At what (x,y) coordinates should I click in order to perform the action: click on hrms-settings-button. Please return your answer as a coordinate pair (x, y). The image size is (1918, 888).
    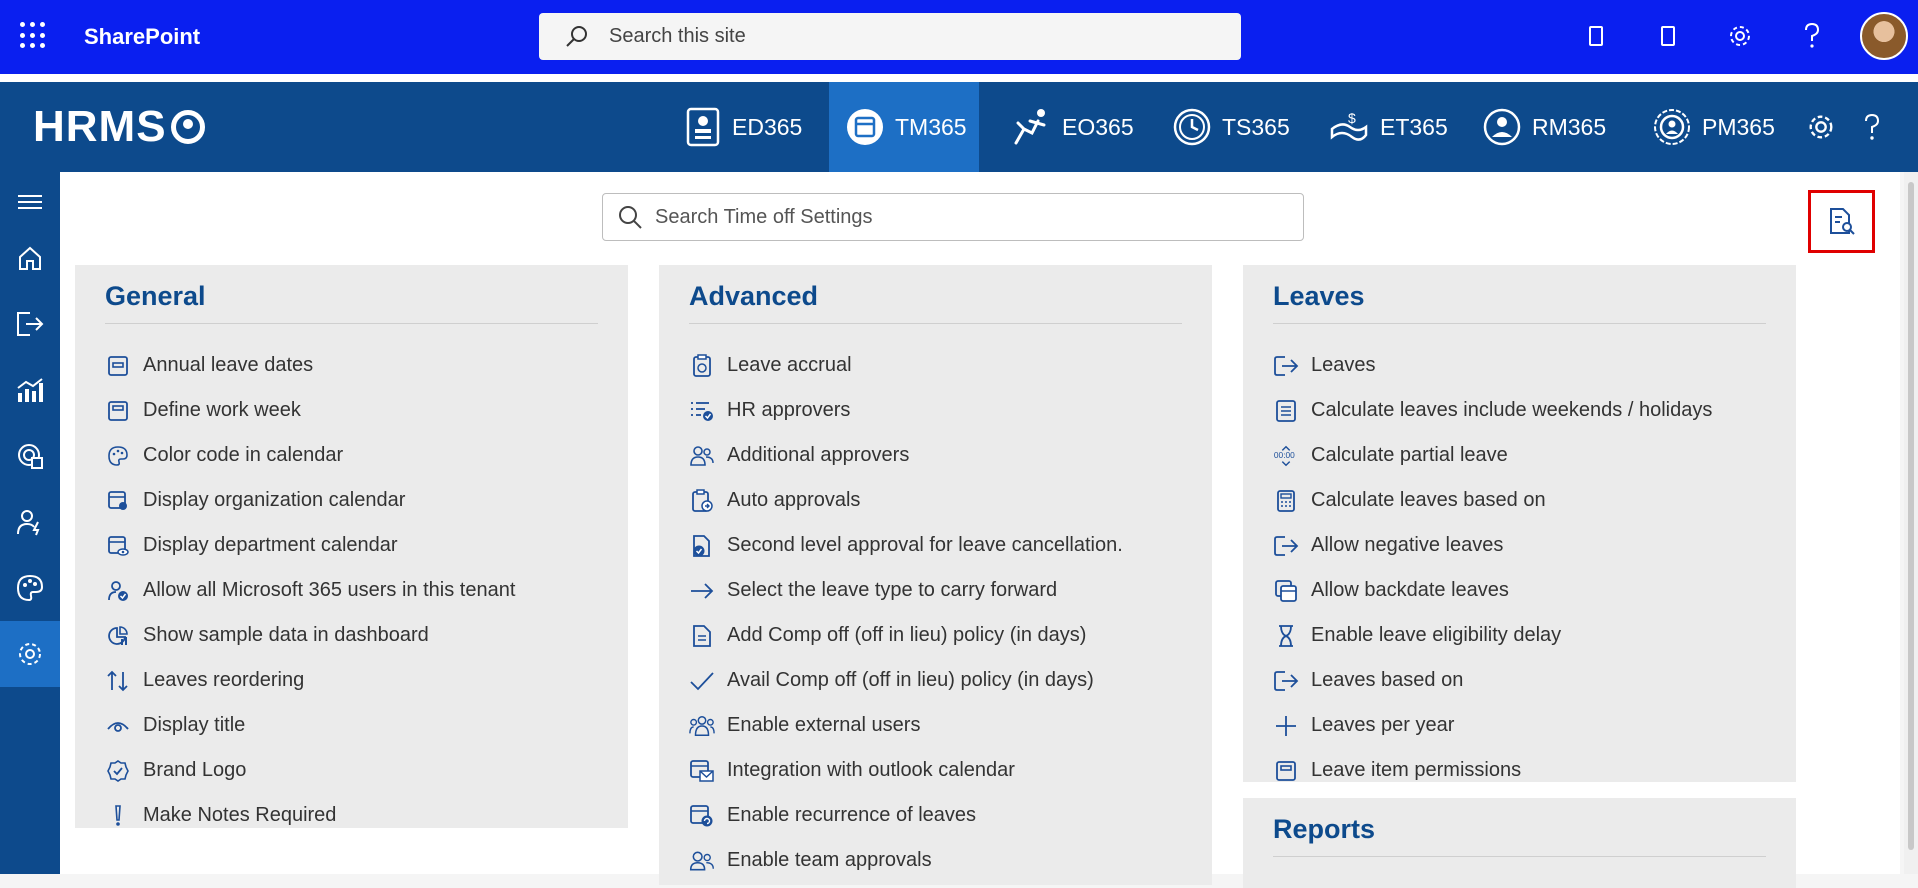
    Looking at the image, I should click on (1826, 127).